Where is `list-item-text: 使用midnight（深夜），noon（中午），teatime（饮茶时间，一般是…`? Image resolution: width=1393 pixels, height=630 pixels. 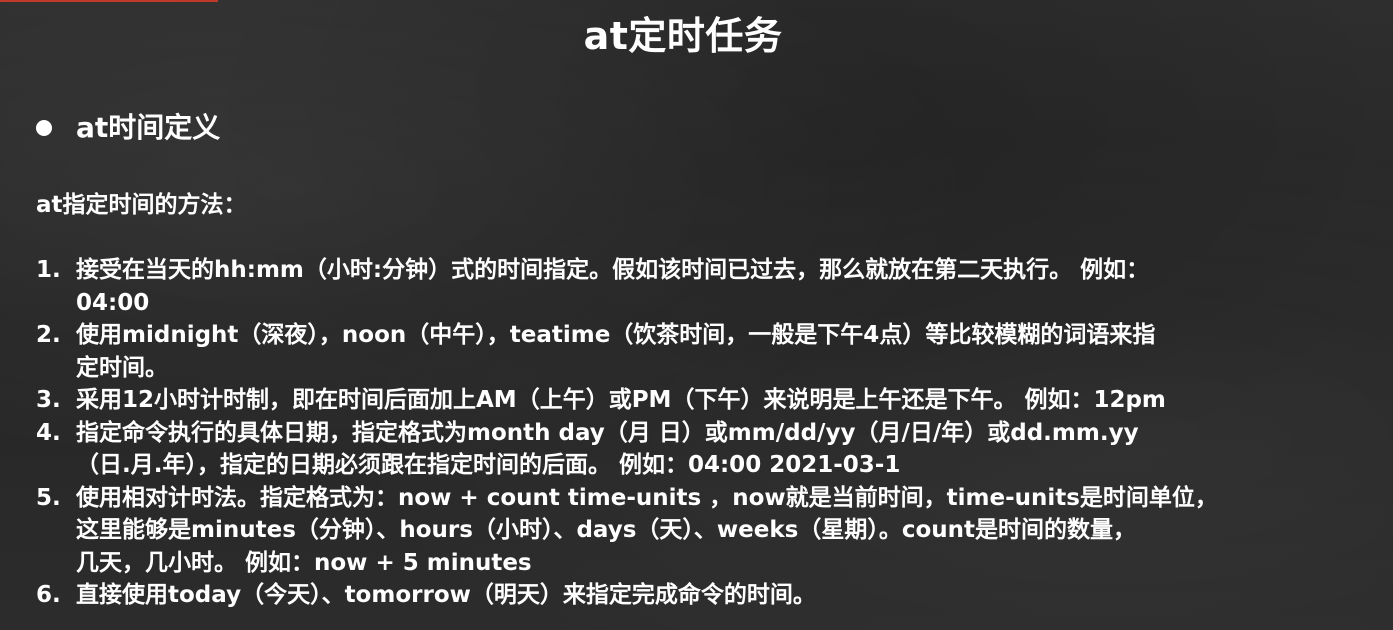
list-item-text: 使用midnight（深夜），noon（中午），teatime（饮茶时间，一般是… is located at coordinates (616, 351).